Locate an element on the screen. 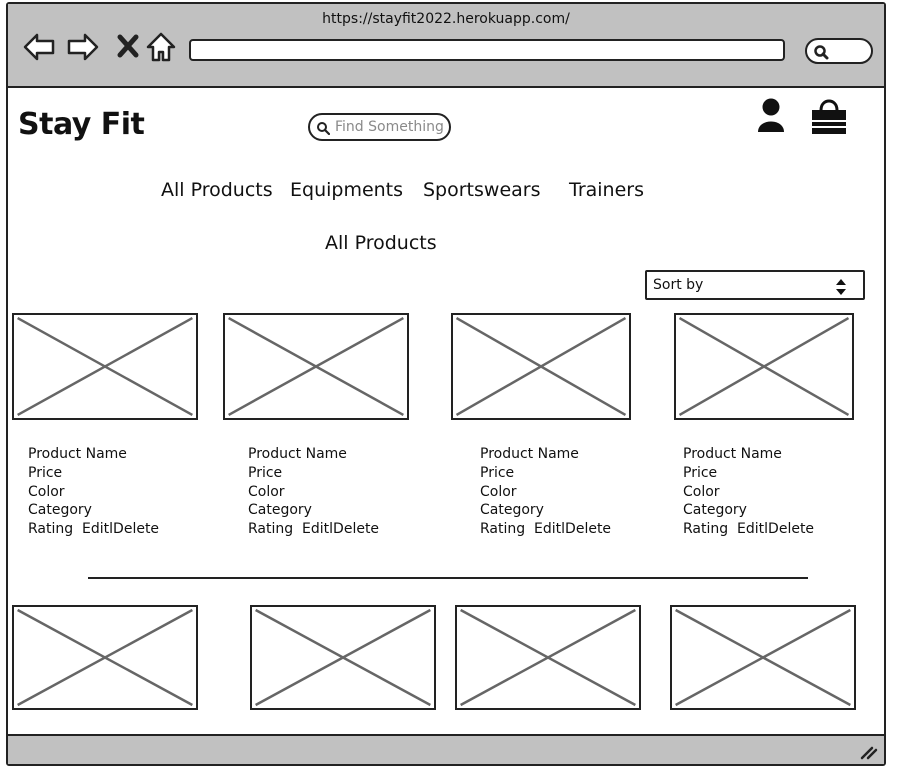 The width and height of the screenshot is (906, 772). shopping-bag-icon is located at coordinates (829, 119).